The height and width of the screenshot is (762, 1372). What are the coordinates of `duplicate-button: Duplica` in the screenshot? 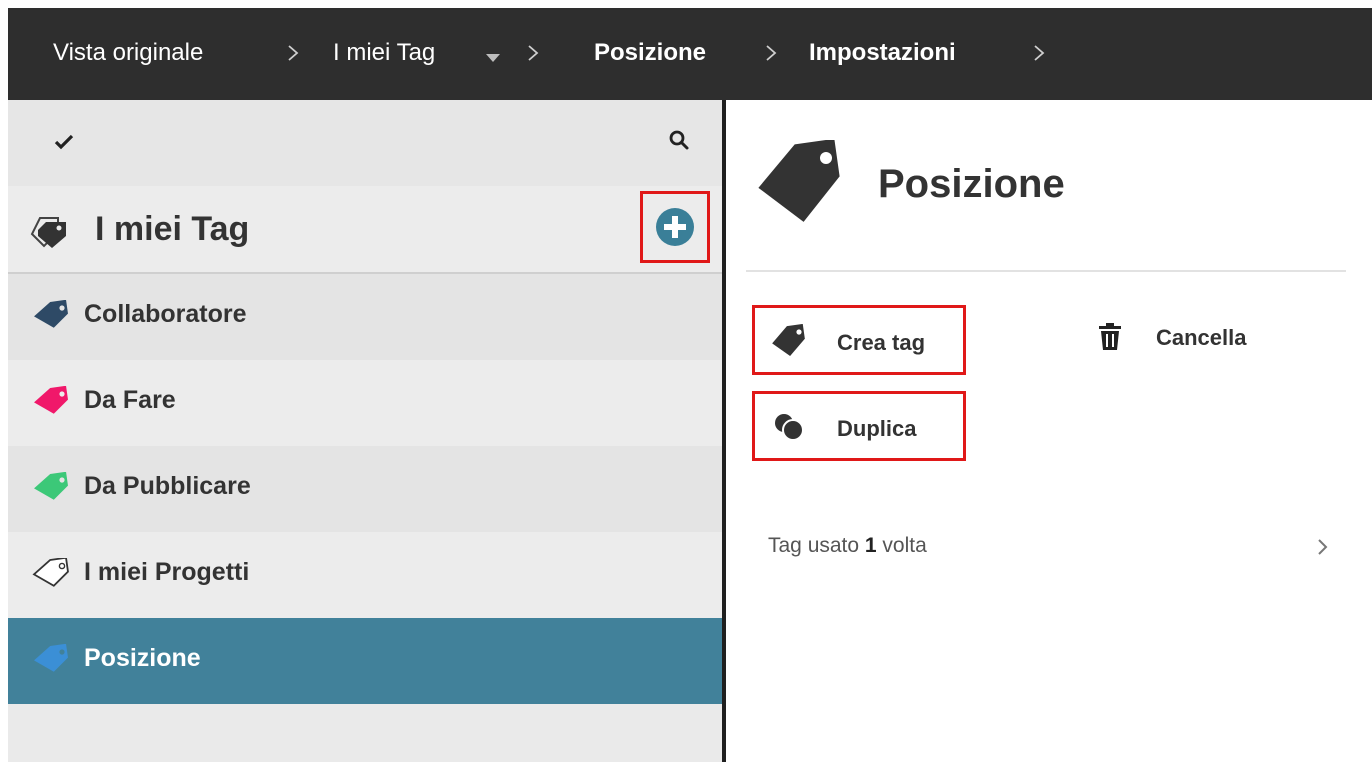 It's located at (859, 426).